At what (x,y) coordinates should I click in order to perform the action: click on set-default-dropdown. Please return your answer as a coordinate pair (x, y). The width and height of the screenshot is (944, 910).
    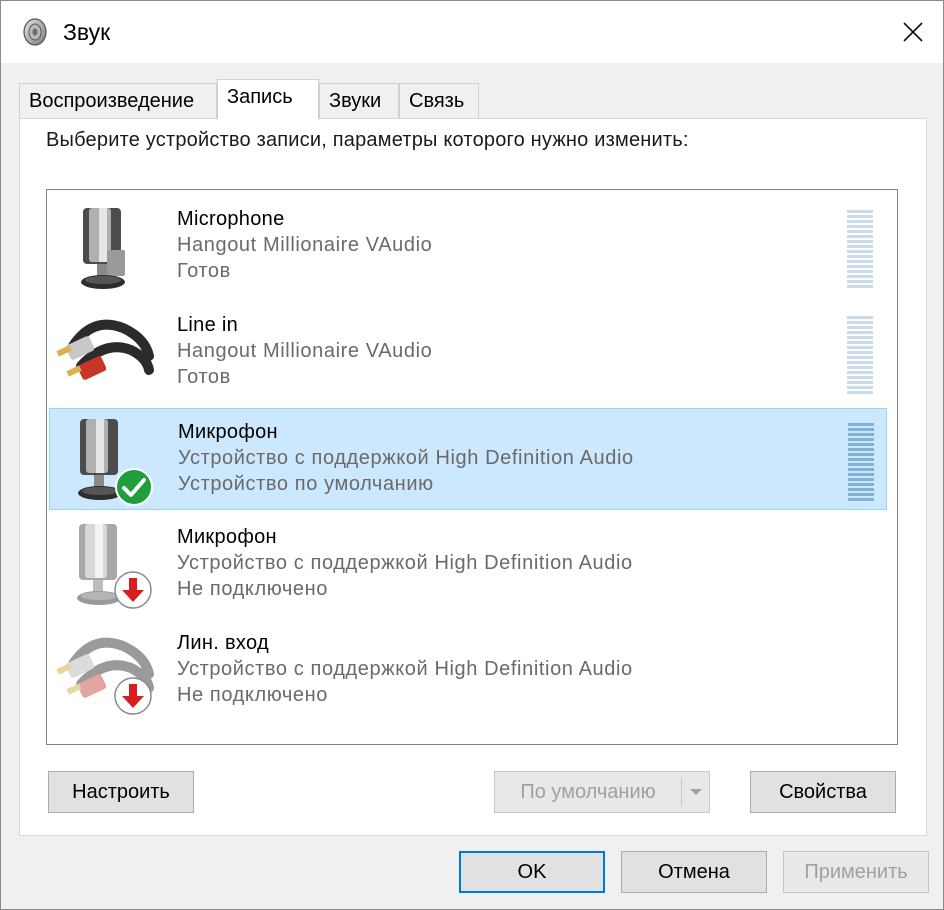
    Looking at the image, I should click on (696, 792).